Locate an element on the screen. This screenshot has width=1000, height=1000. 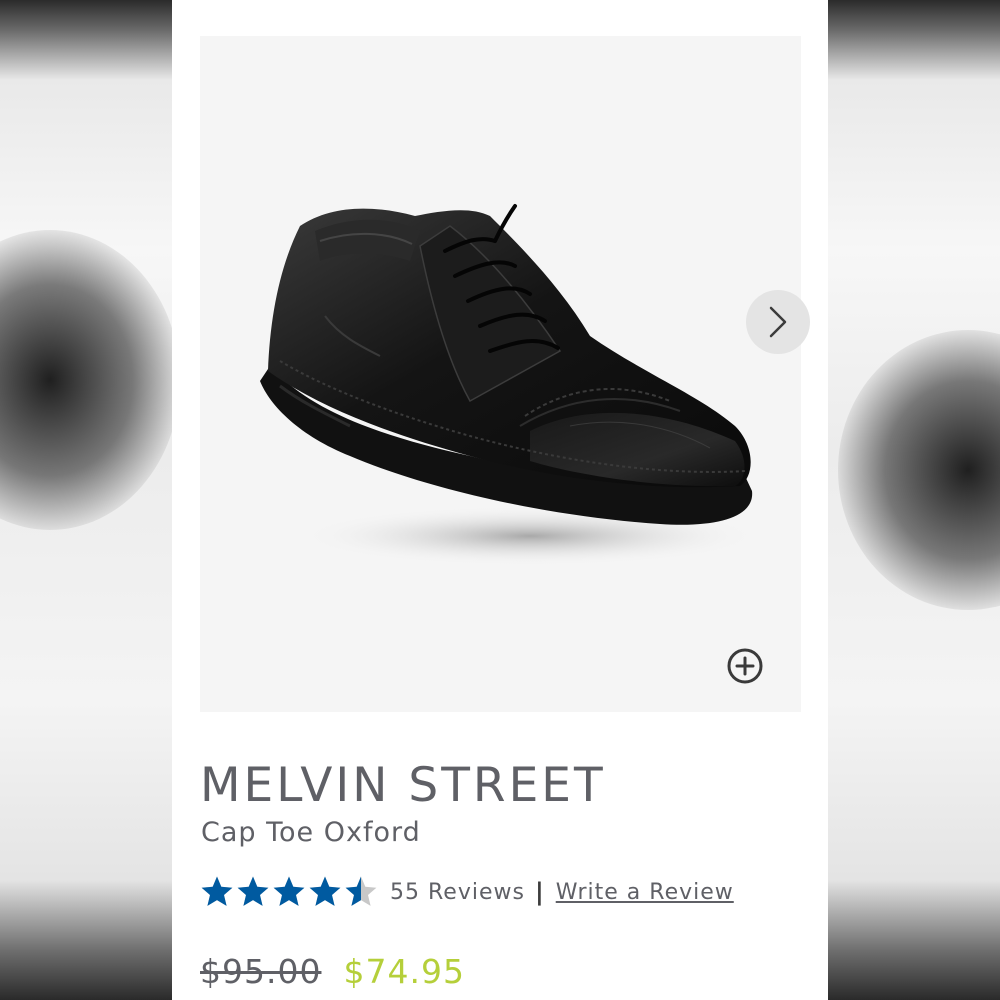
product-style: Cap Toe Oxford is located at coordinates (311, 832).